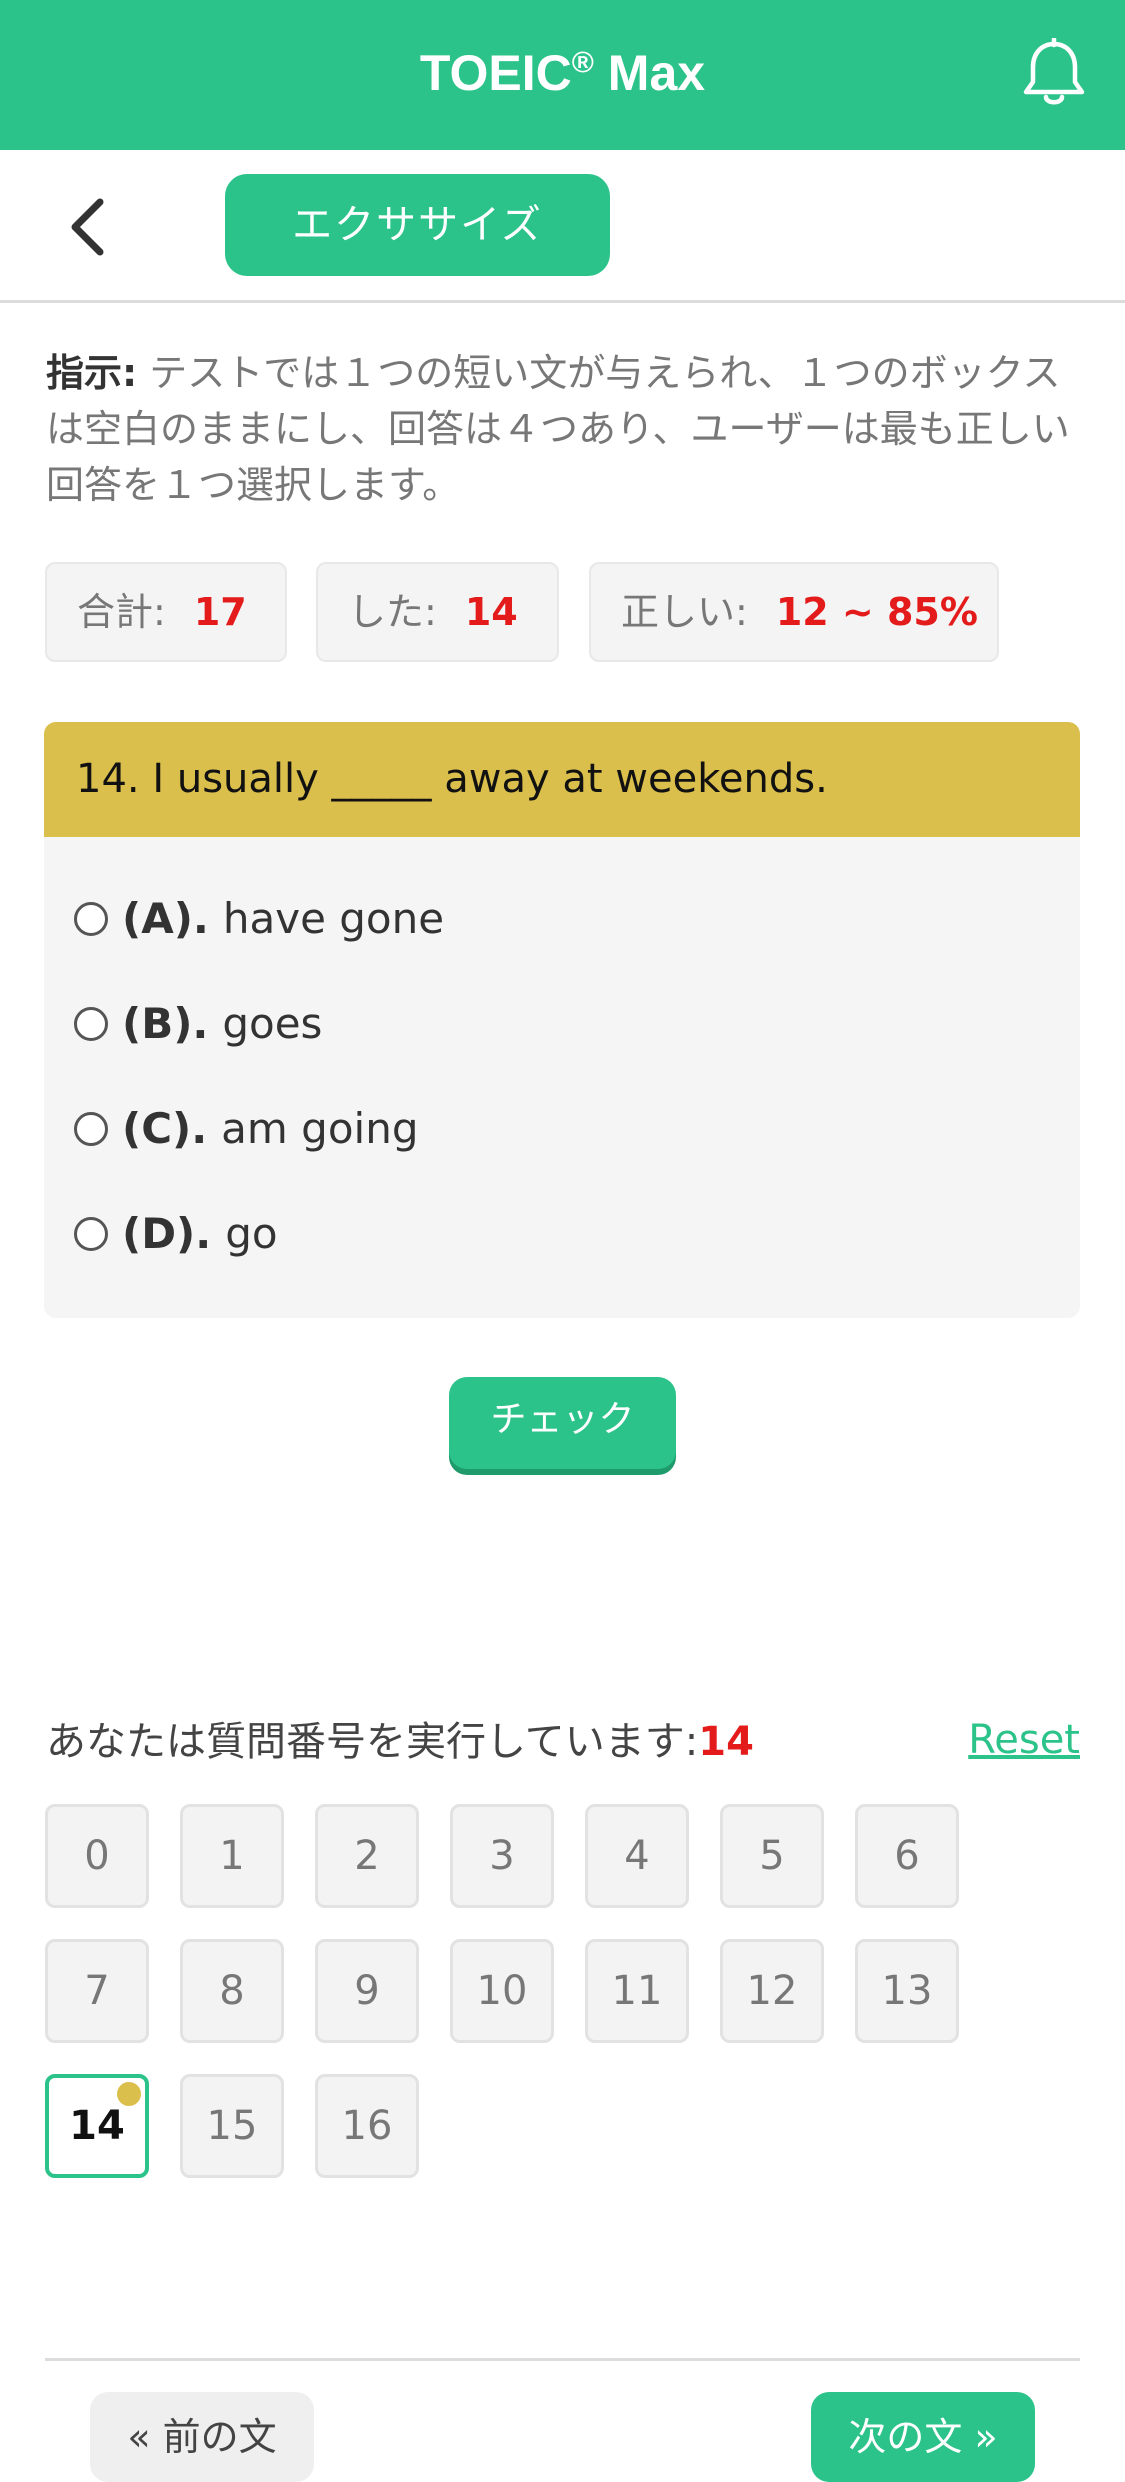 The height and width of the screenshot is (2482, 1125). I want to click on tab-exercise: エクササイズ, so click(417, 225).